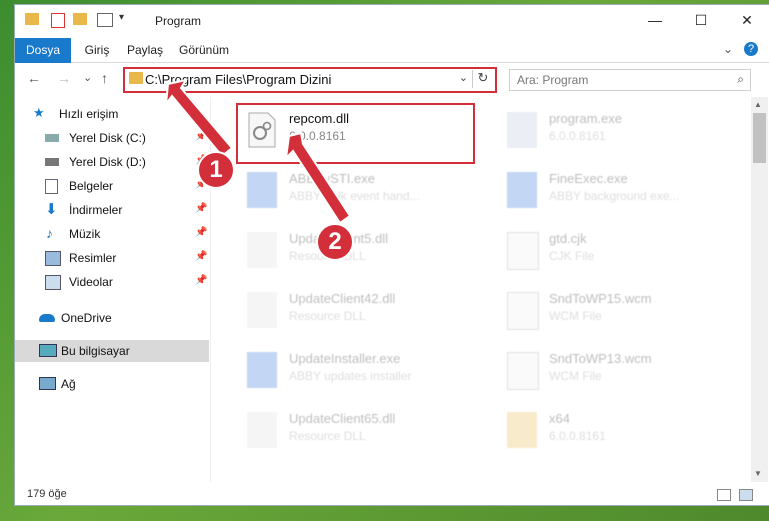  What do you see at coordinates (335, 242) in the screenshot?
I see `step-2-badge: 2` at bounding box center [335, 242].